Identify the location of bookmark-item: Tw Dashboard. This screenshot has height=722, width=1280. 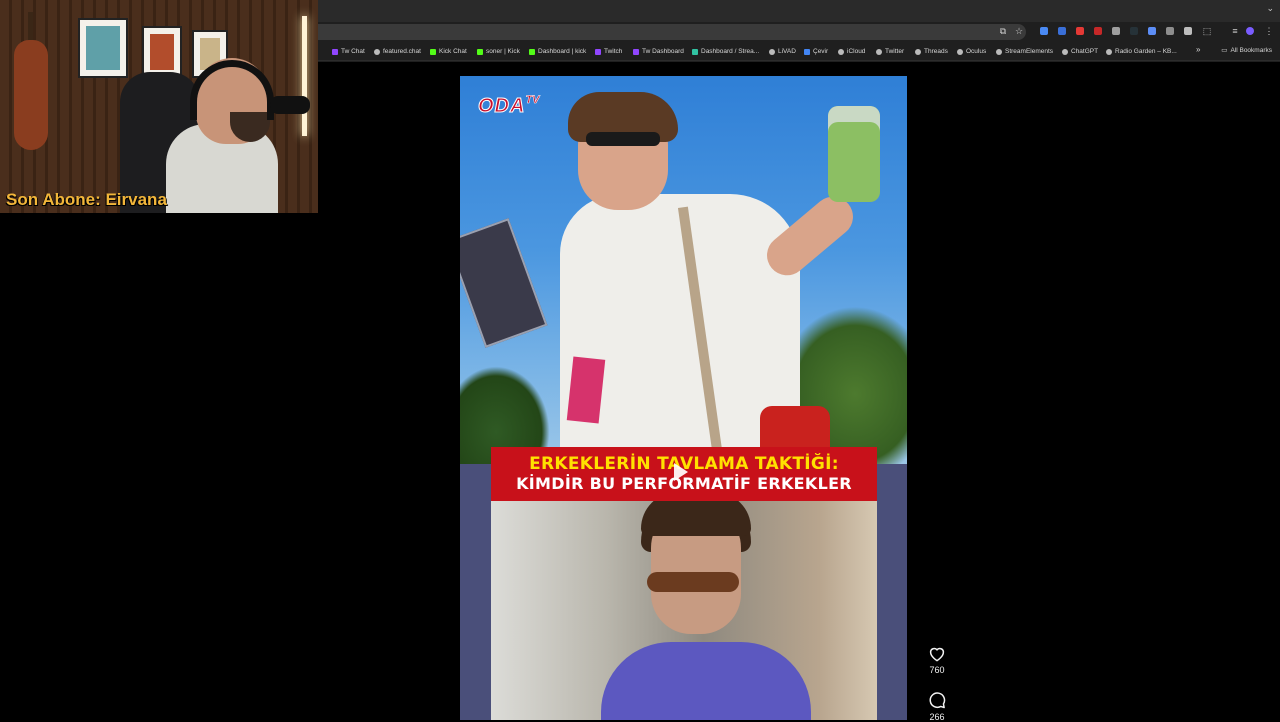
(658, 51).